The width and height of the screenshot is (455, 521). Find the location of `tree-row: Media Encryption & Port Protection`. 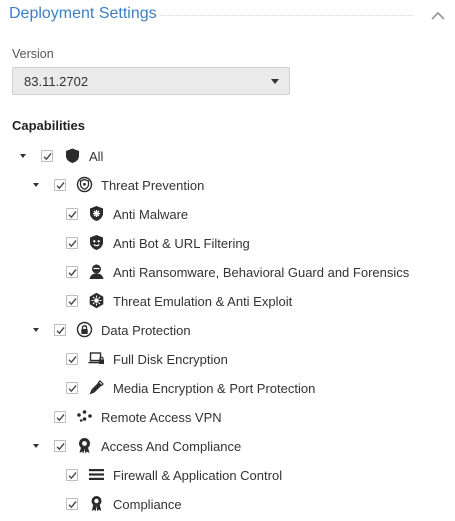

tree-row: Media Encryption & Port Protection is located at coordinates (227, 389).